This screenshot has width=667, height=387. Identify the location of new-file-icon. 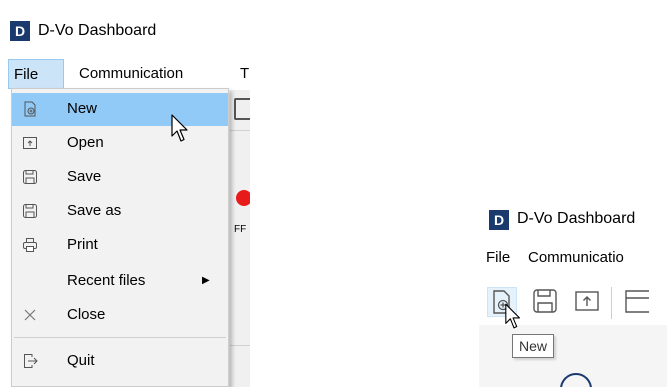
(30, 109).